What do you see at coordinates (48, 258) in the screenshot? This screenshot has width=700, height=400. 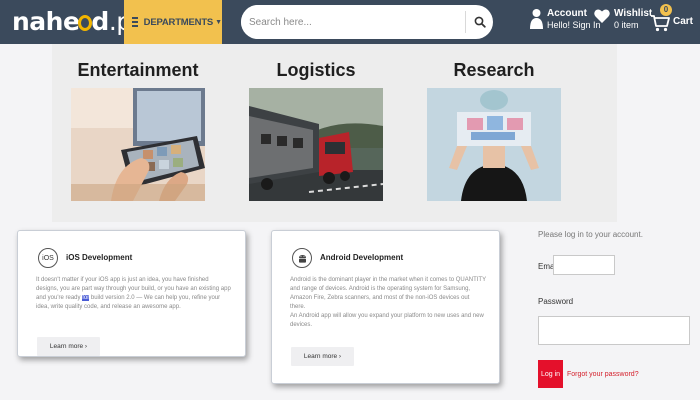 I see `ios-icon: iOS` at bounding box center [48, 258].